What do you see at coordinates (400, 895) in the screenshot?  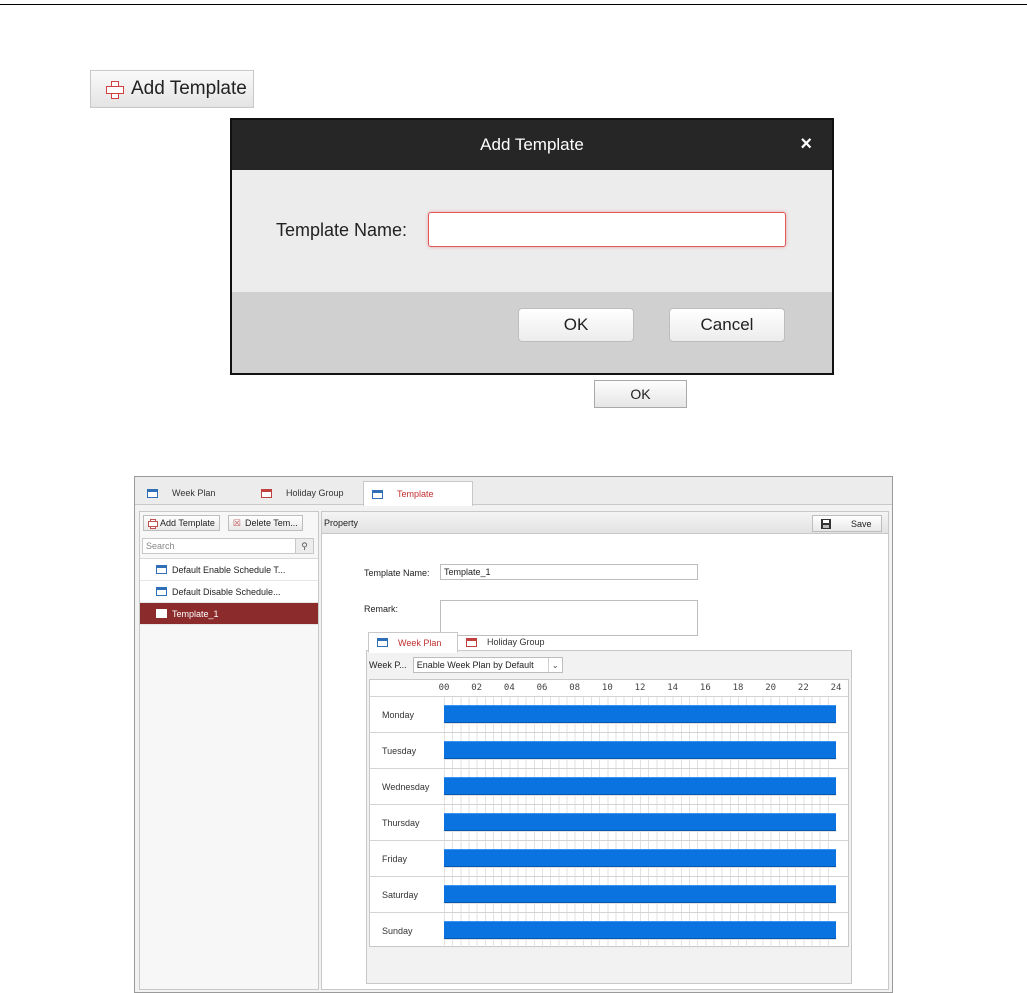 I see `day-label: Saturday` at bounding box center [400, 895].